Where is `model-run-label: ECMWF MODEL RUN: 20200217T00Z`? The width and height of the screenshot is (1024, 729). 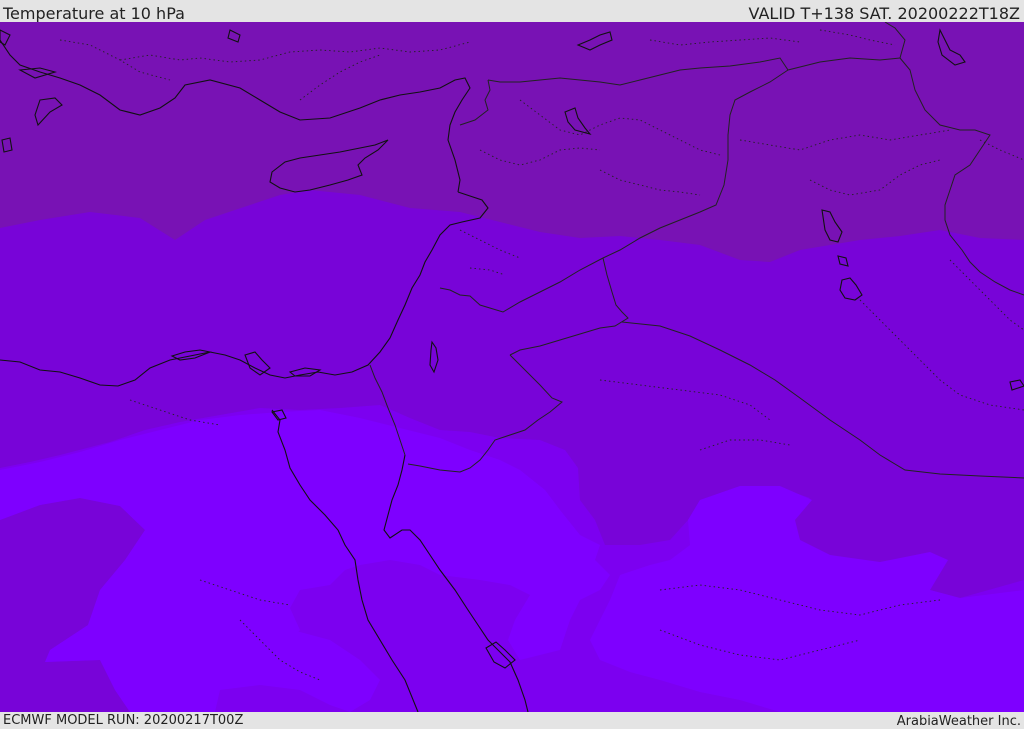
model-run-label: ECMWF MODEL RUN: 20200217T00Z is located at coordinates (123, 720).